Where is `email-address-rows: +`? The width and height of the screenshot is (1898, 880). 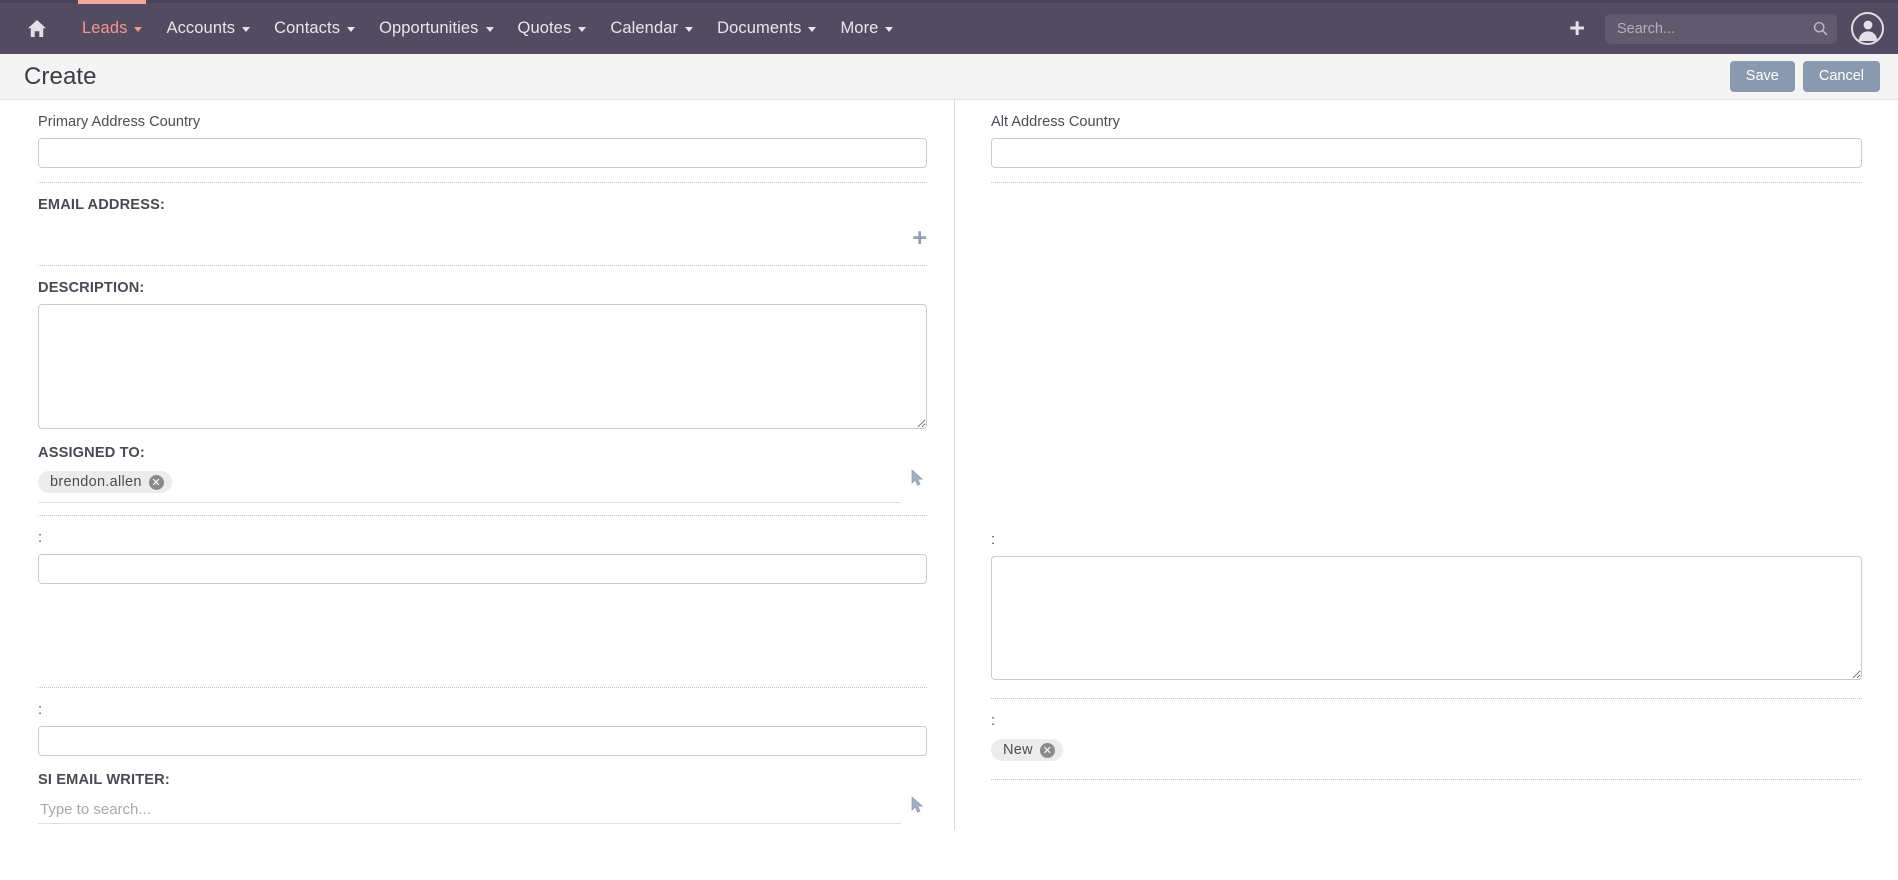 email-address-rows: + is located at coordinates (482, 238).